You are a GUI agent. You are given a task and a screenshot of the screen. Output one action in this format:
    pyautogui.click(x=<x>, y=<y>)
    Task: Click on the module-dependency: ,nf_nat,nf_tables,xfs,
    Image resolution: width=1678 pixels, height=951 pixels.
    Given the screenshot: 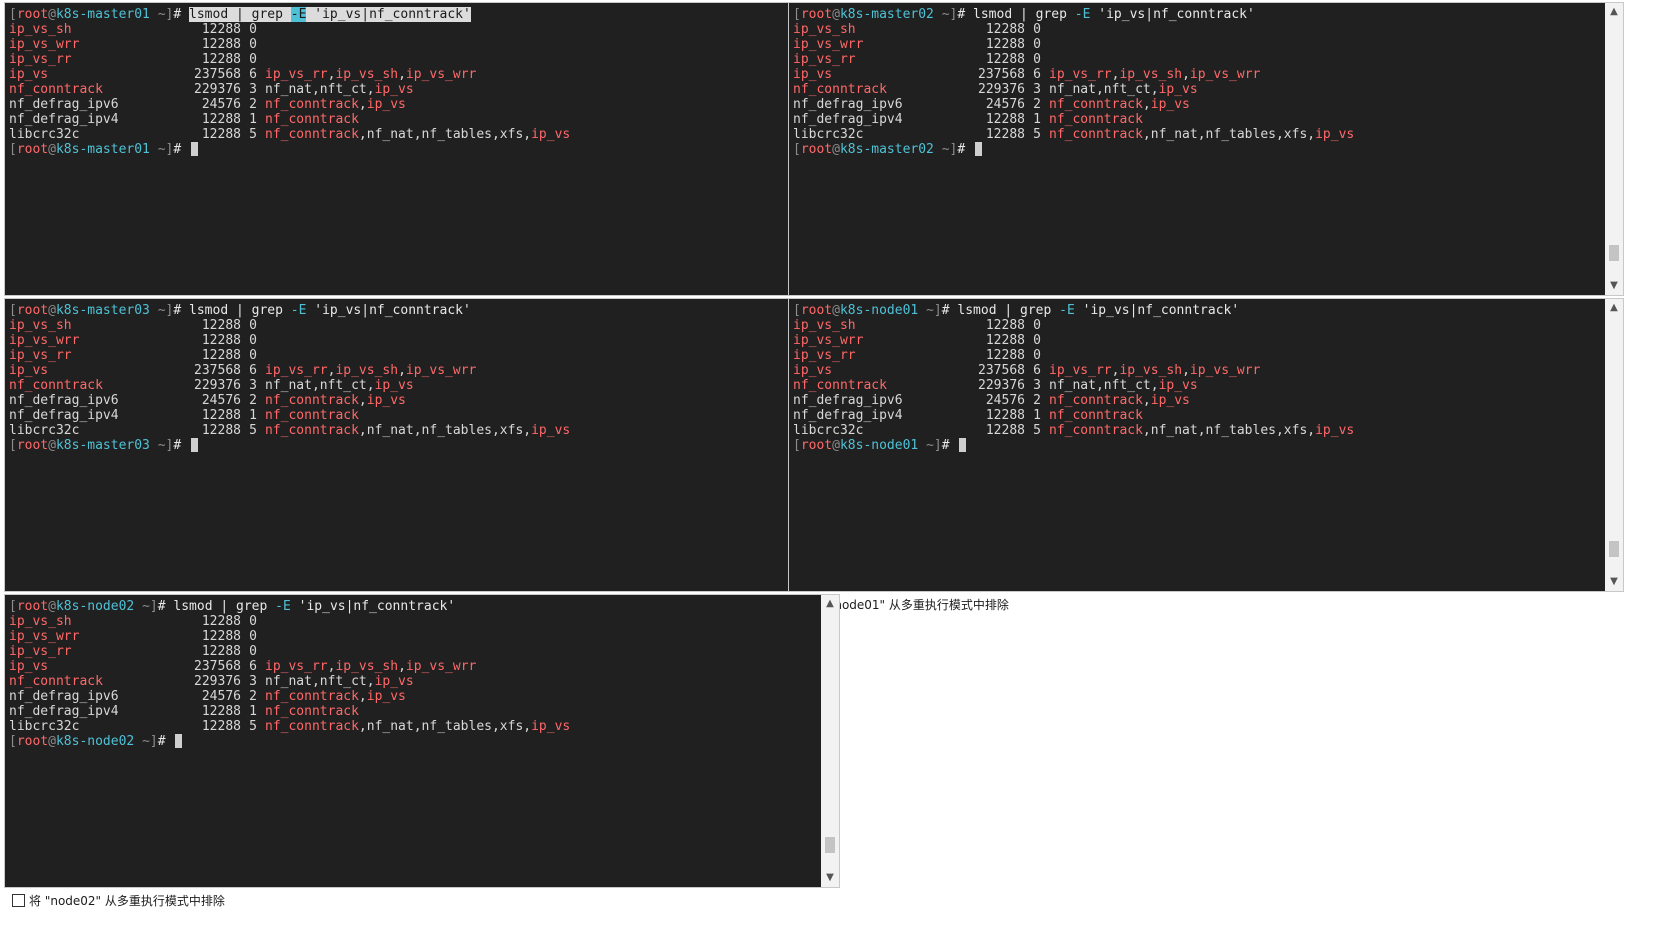 What is the action you would take?
    pyautogui.click(x=1229, y=430)
    